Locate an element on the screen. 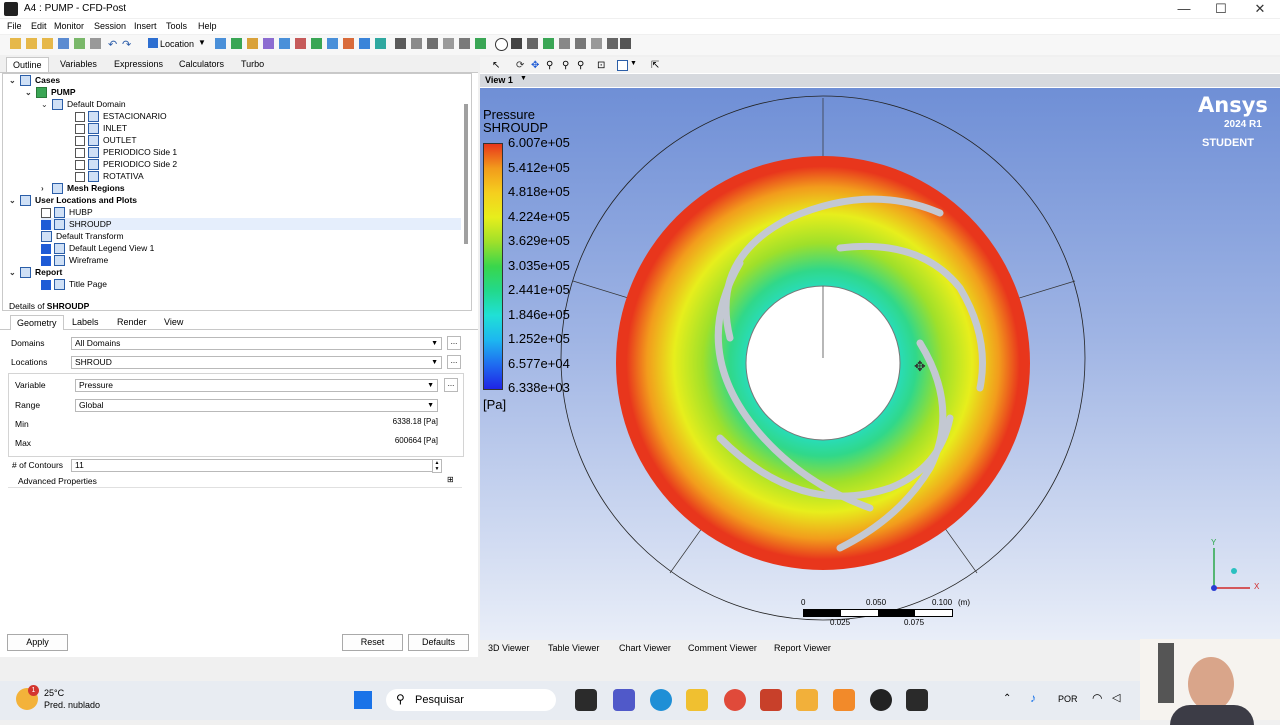  surface-icon is located at coordinates (364, 43).